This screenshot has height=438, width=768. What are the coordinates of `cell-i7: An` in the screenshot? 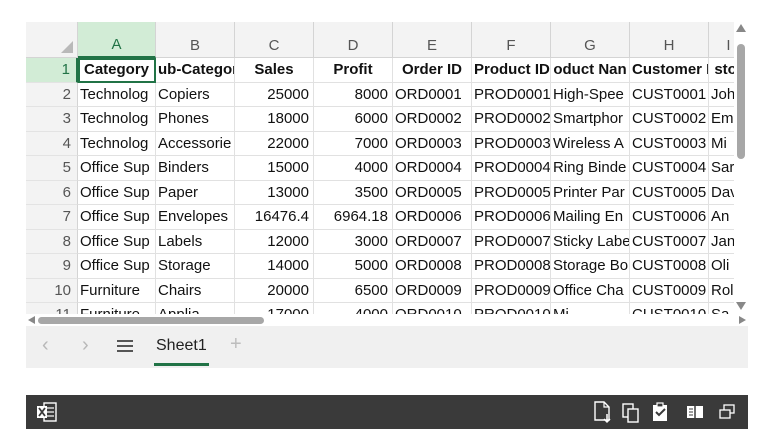 It's located at (721, 217).